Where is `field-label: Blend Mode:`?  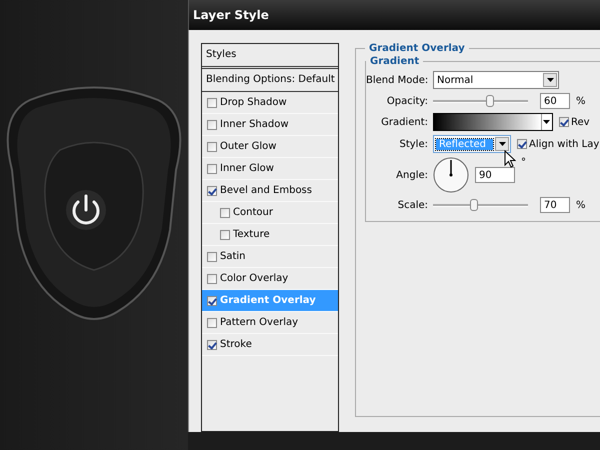
field-label: Blend Mode: is located at coordinates (397, 80).